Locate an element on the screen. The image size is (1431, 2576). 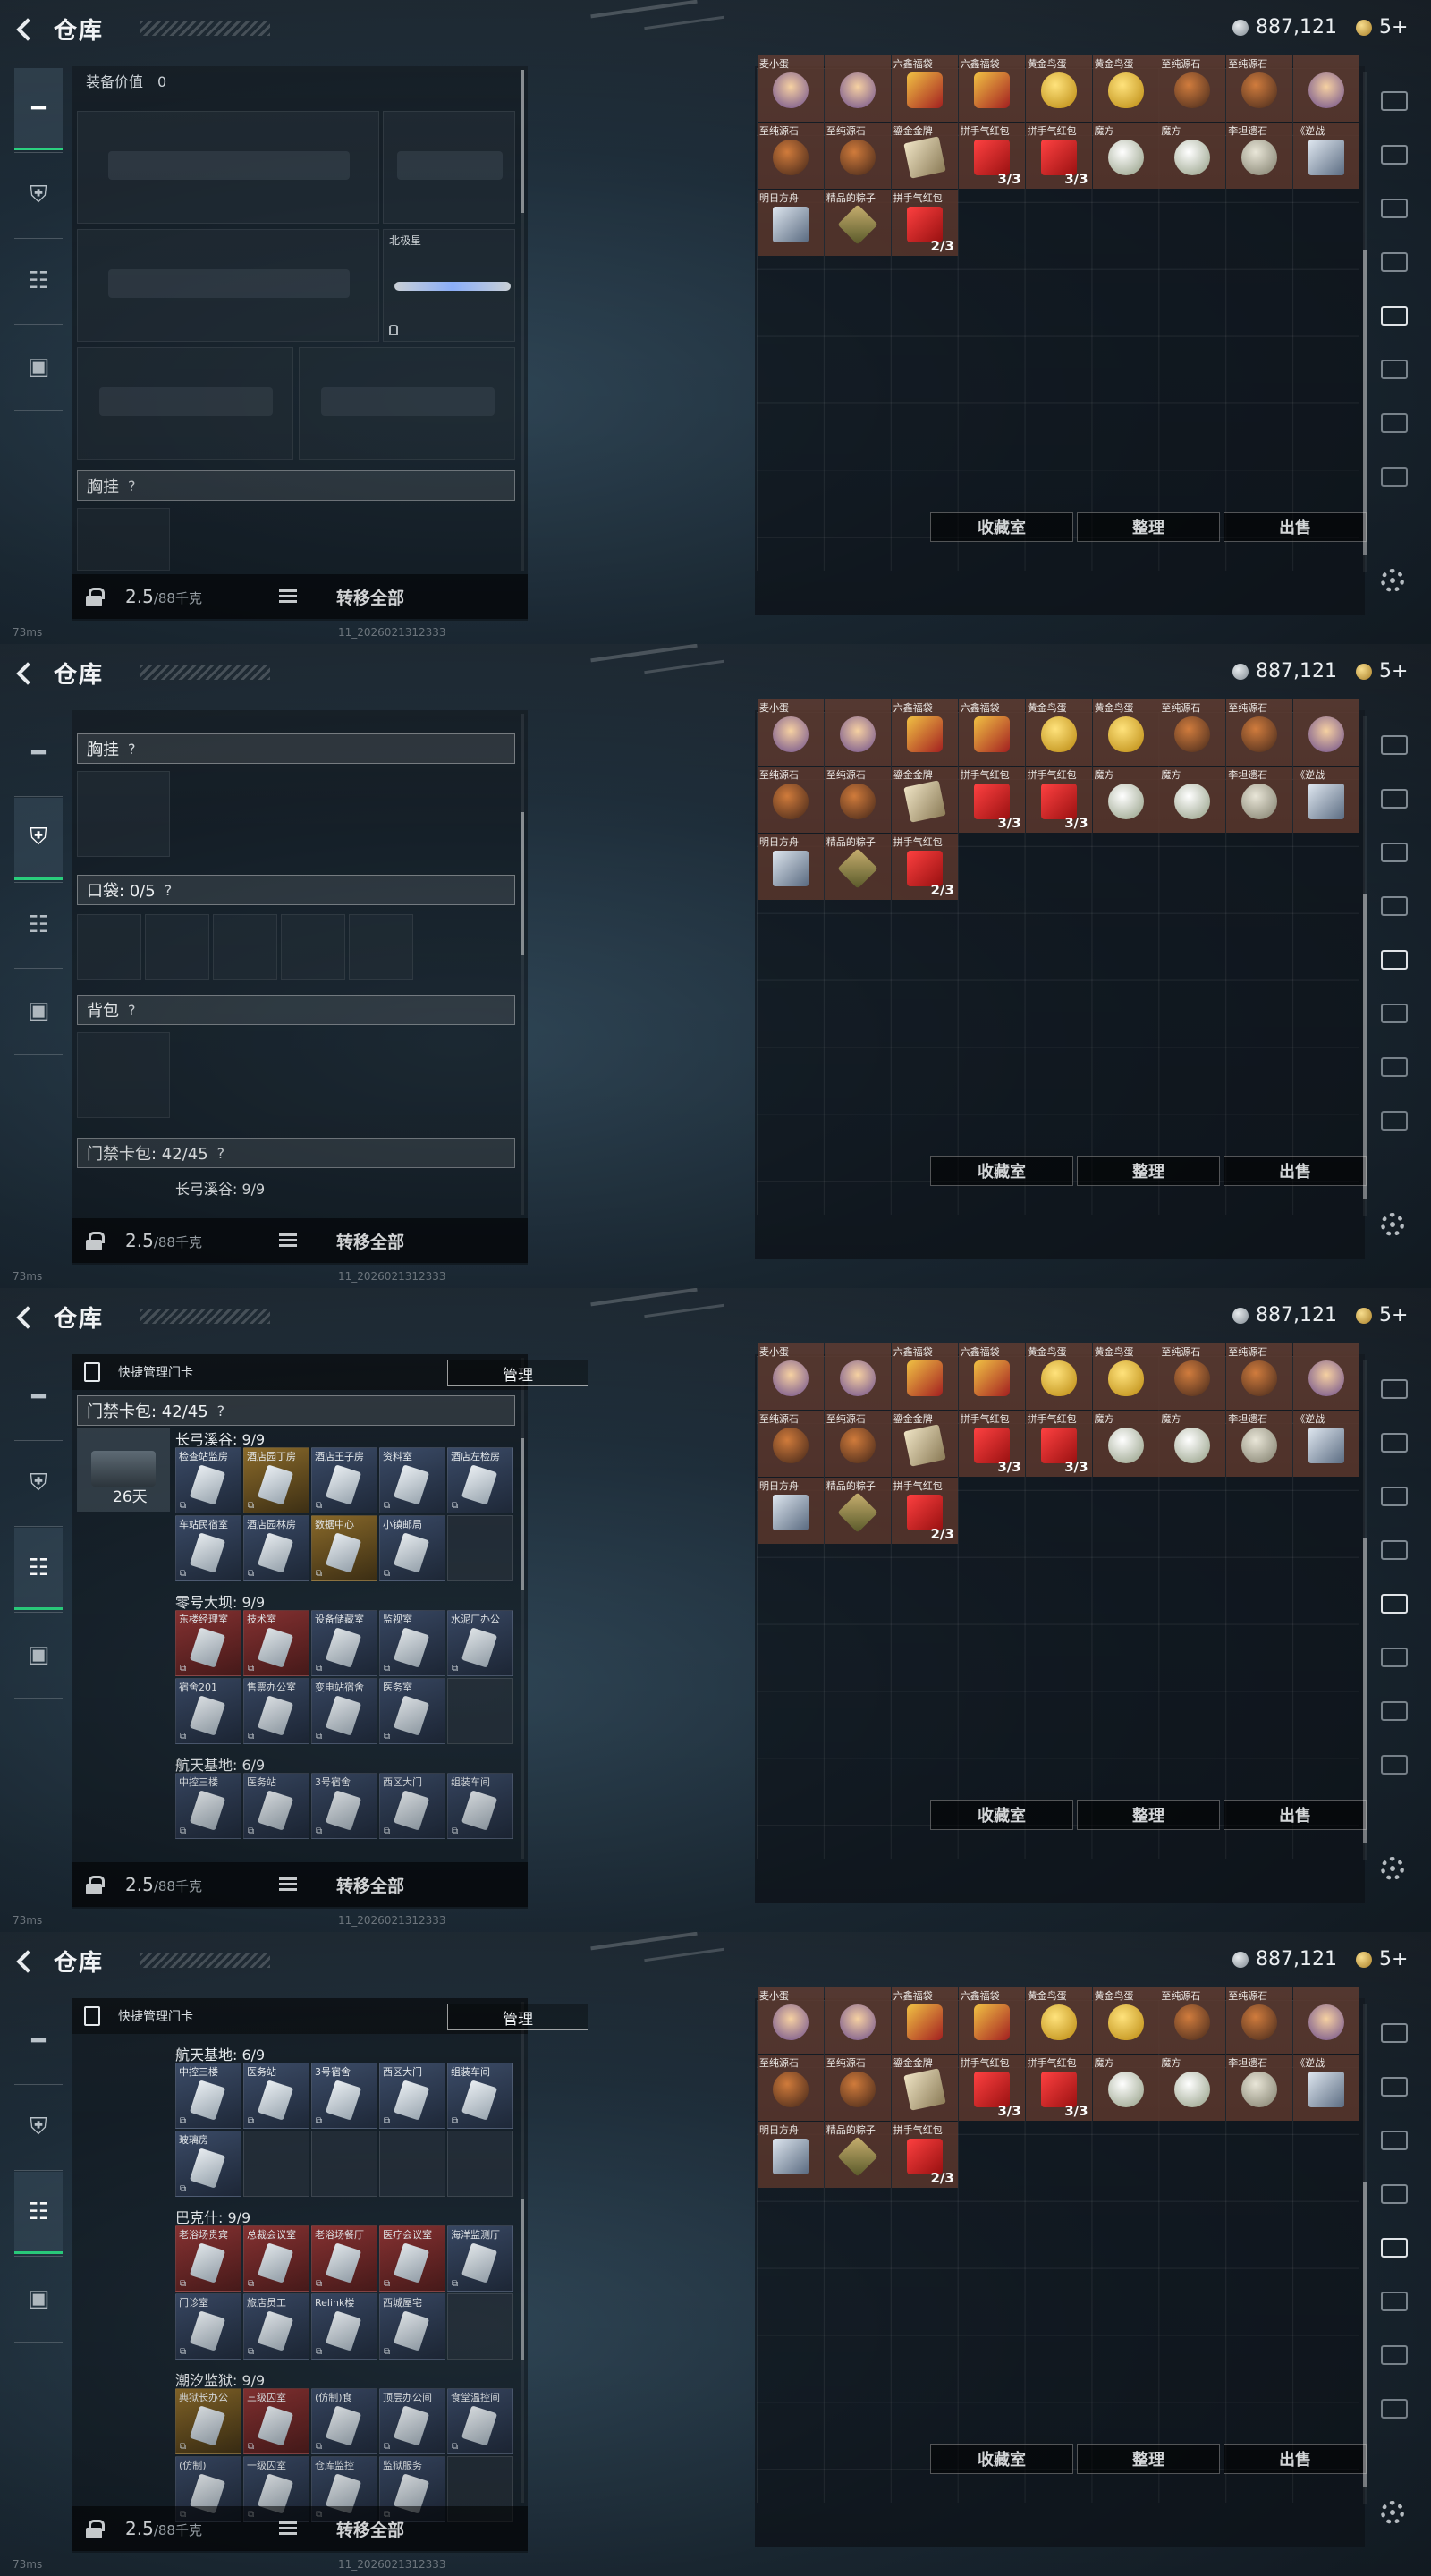
melee-slot: 北极星 is located at coordinates (449, 285).